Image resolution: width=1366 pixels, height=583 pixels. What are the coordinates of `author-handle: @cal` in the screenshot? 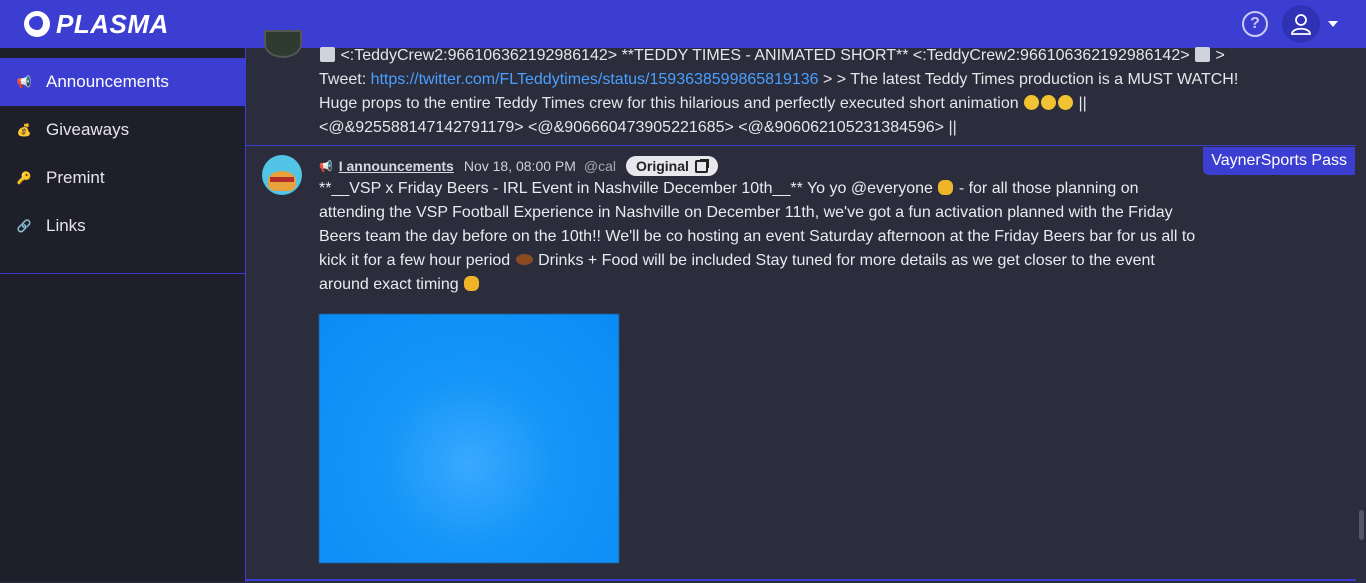 It's located at (600, 166).